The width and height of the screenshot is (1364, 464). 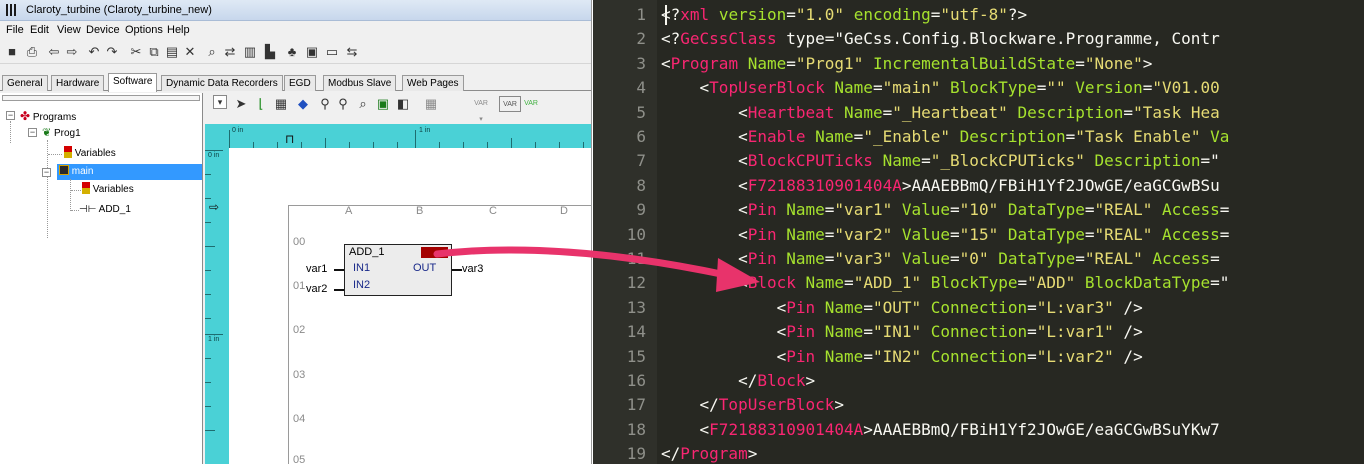 I want to click on block-tool-icon: ▦, so click(x=281, y=104).